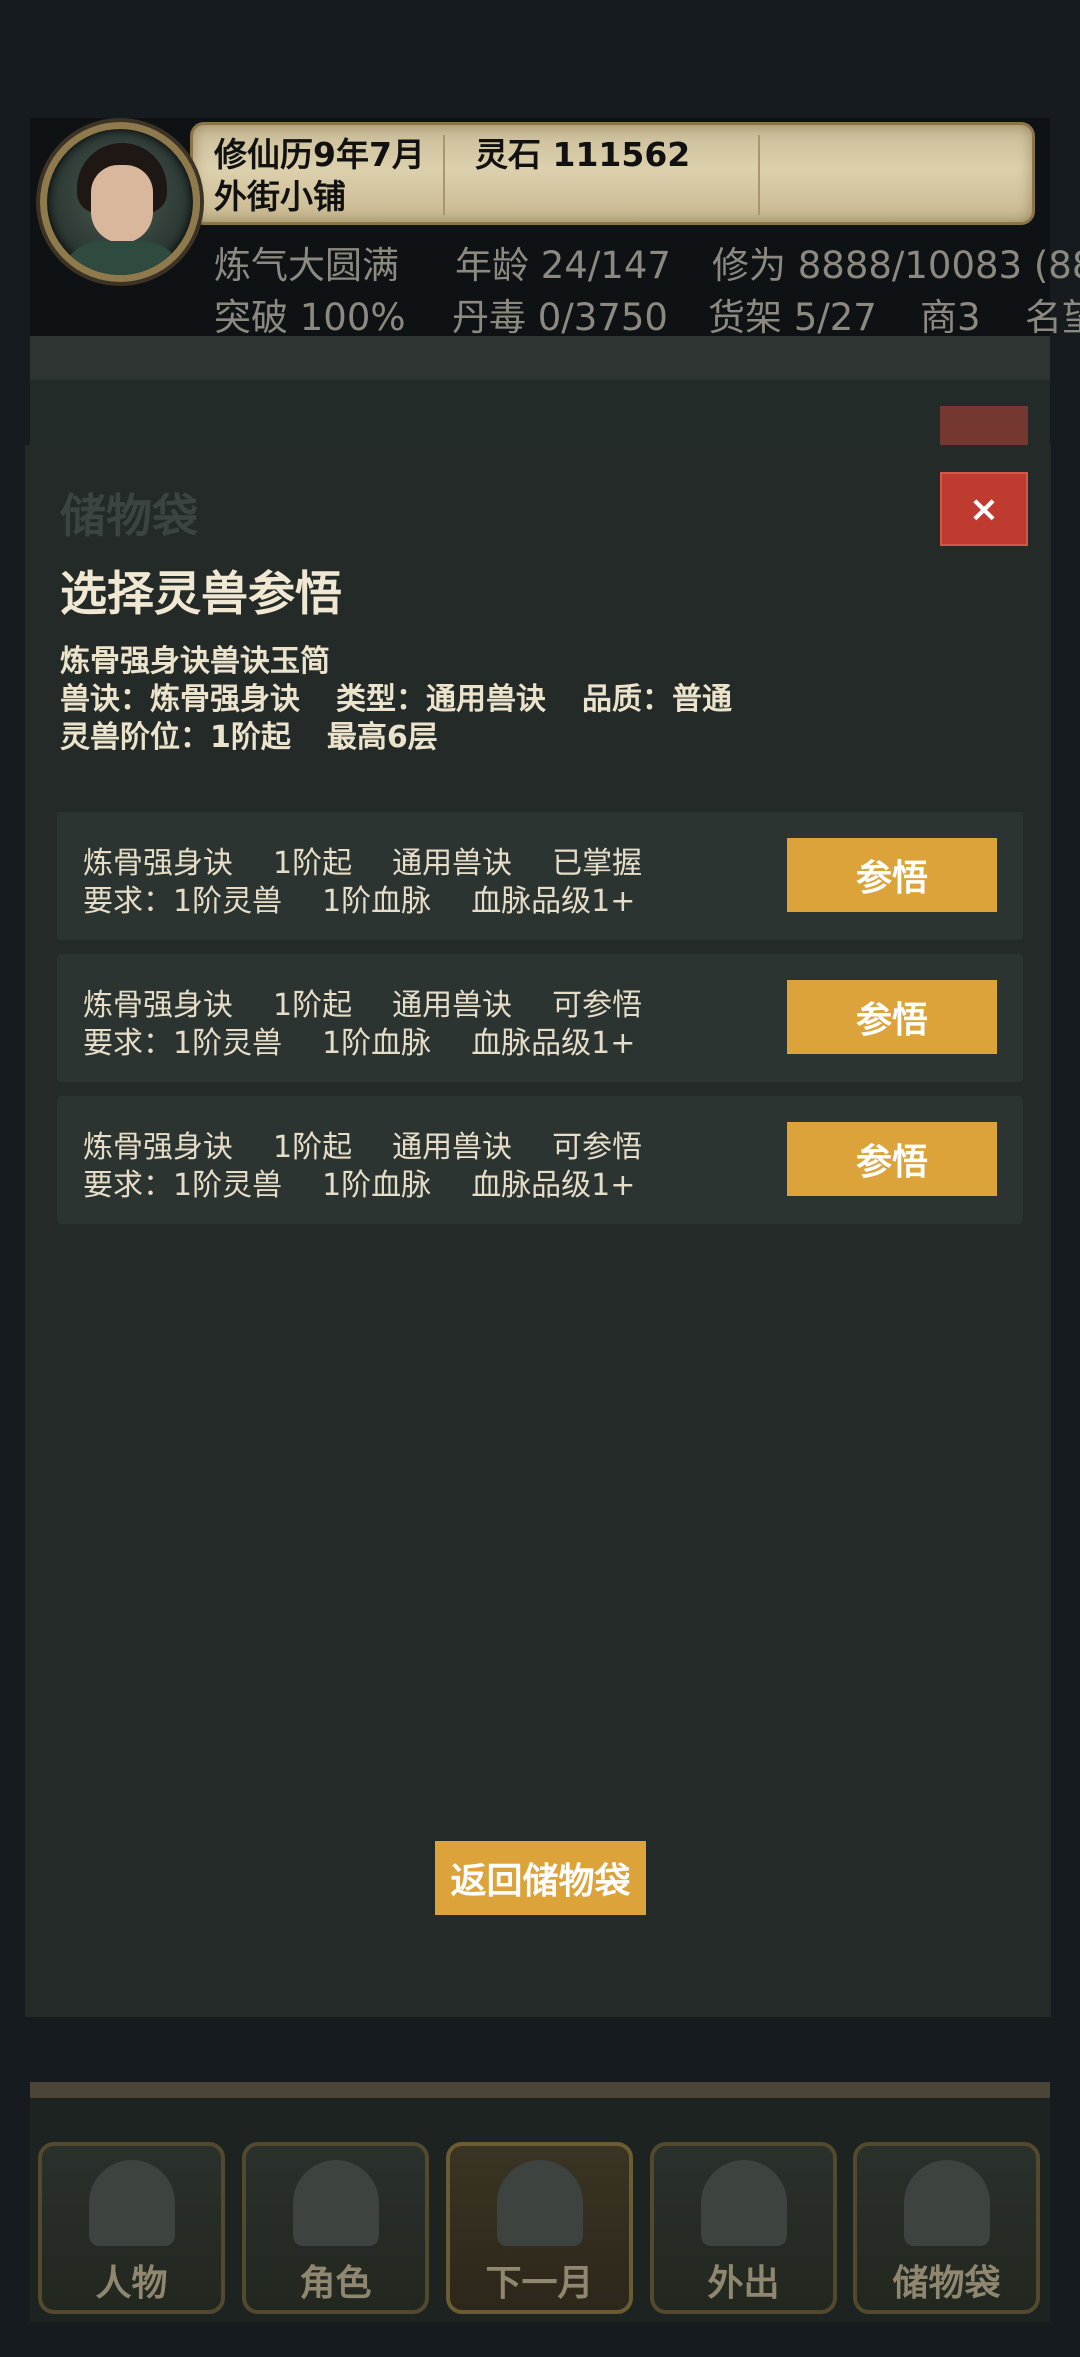 The width and height of the screenshot is (1080, 2357). I want to click on nav-label: 储物袋, so click(946, 2283).